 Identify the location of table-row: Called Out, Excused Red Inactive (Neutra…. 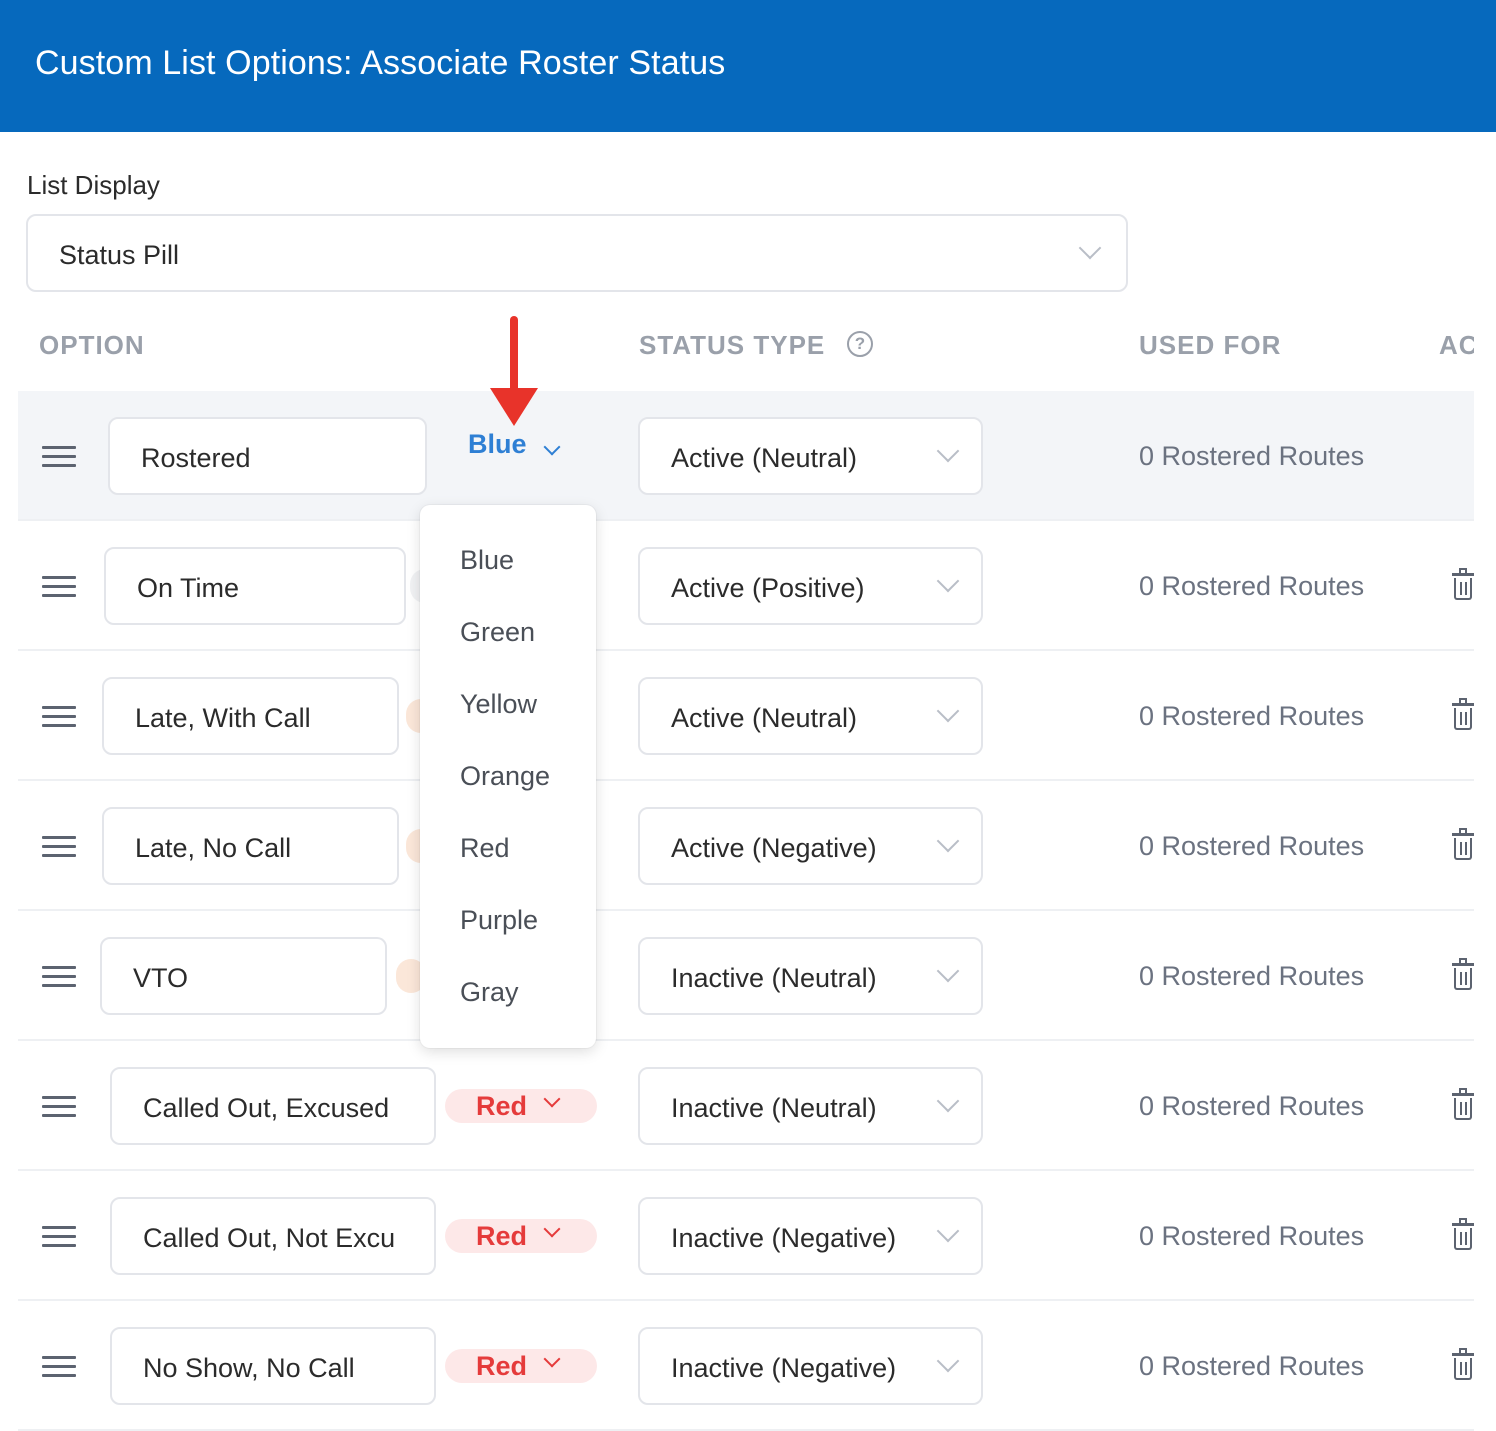
(746, 1106).